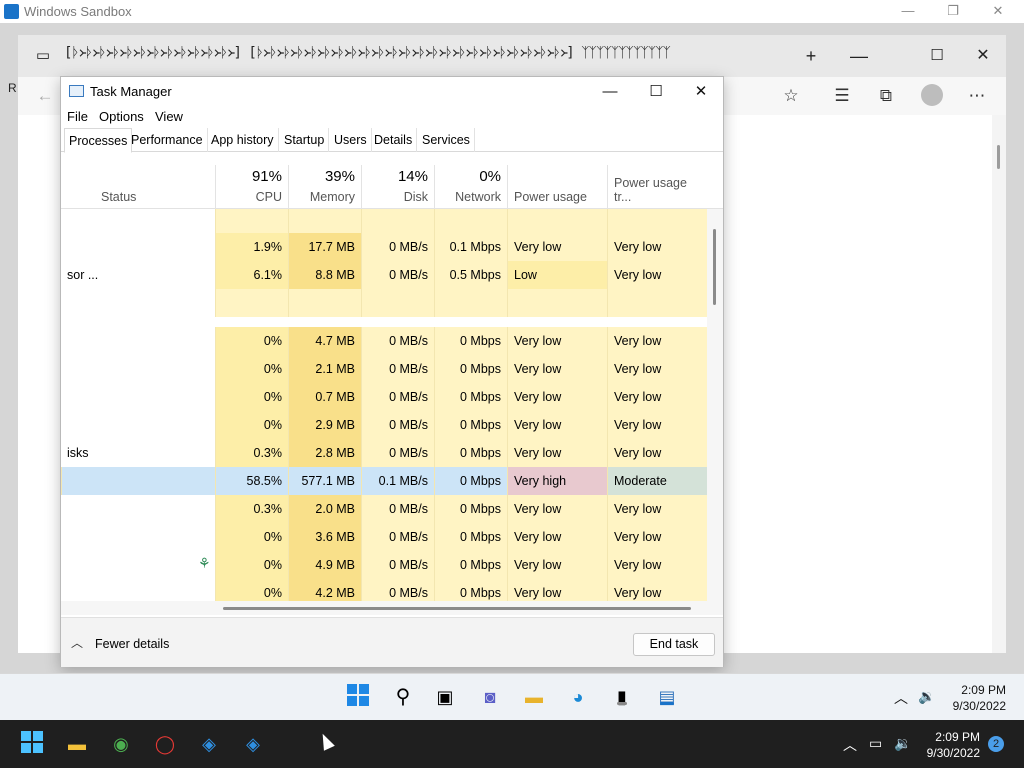  I want to click on table-row: 0% 0.7 MB 0 MB/s 0 Mbps Very low Very low, so click(384, 397).